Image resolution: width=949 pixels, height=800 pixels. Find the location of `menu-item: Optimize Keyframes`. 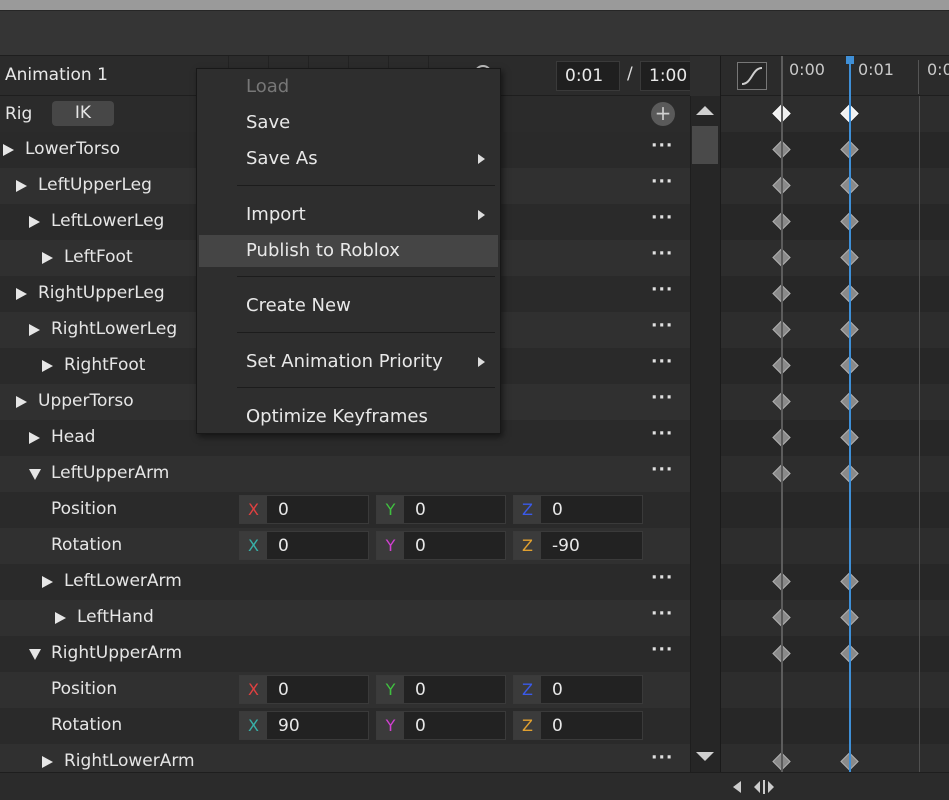

menu-item: Optimize Keyframes is located at coordinates (348, 417).